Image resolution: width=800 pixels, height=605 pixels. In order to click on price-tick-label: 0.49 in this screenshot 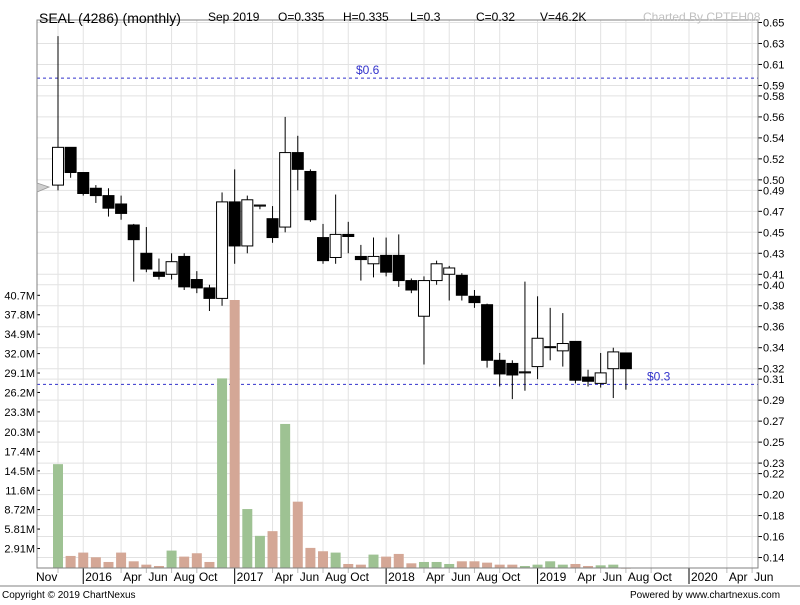, I will do `click(773, 191)`.